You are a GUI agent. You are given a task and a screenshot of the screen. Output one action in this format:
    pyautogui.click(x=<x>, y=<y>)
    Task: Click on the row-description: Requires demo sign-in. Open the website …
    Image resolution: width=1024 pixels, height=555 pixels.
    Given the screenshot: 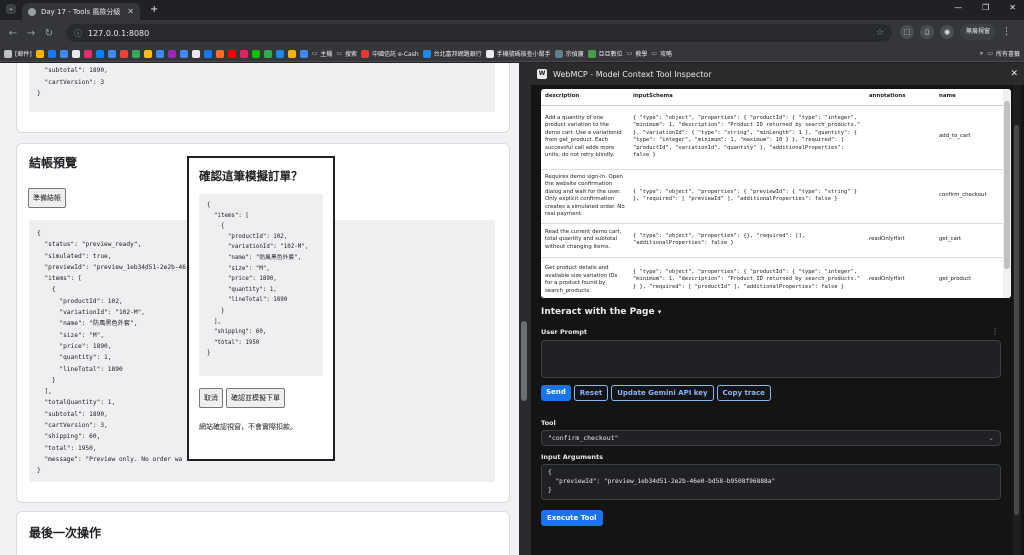 What is the action you would take?
    pyautogui.click(x=585, y=196)
    